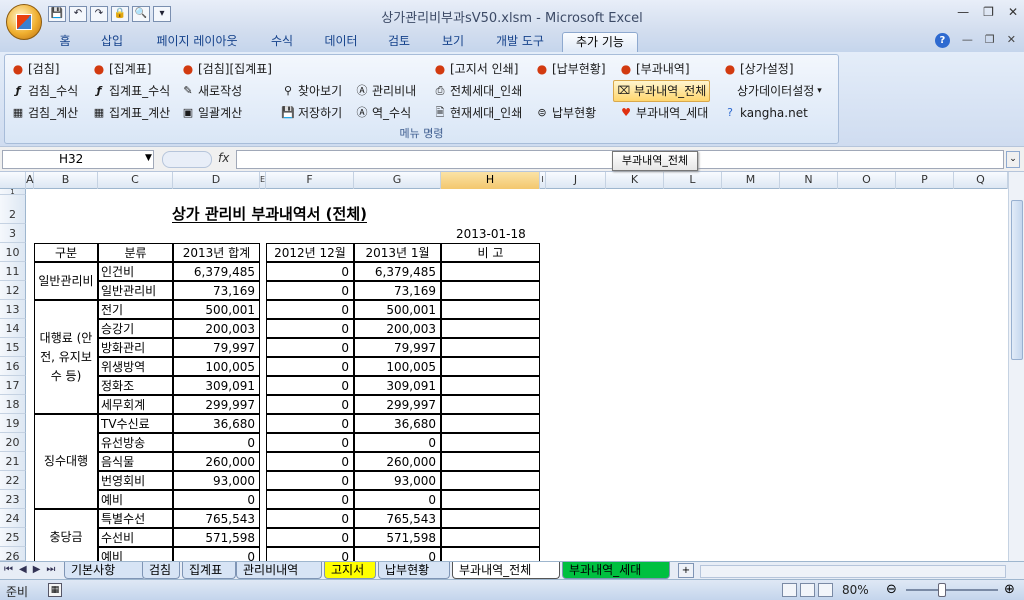  I want to click on tab-home: 홈, so click(65, 42).